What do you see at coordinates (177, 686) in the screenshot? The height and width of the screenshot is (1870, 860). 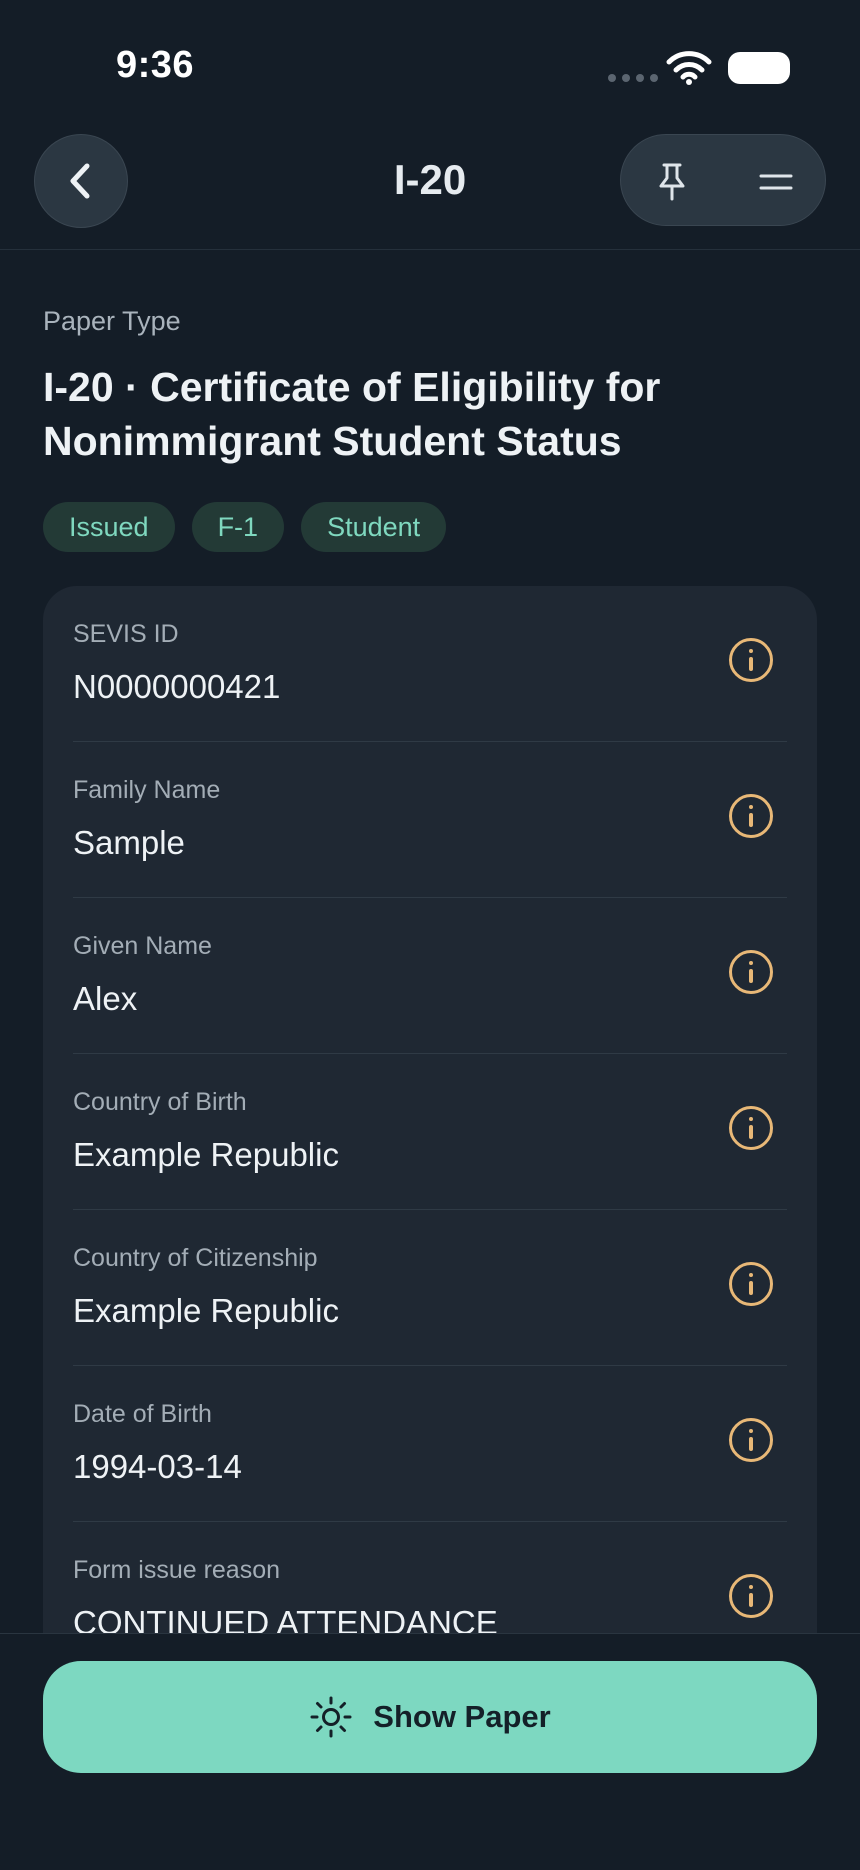 I see `field-value: N0000000421` at bounding box center [177, 686].